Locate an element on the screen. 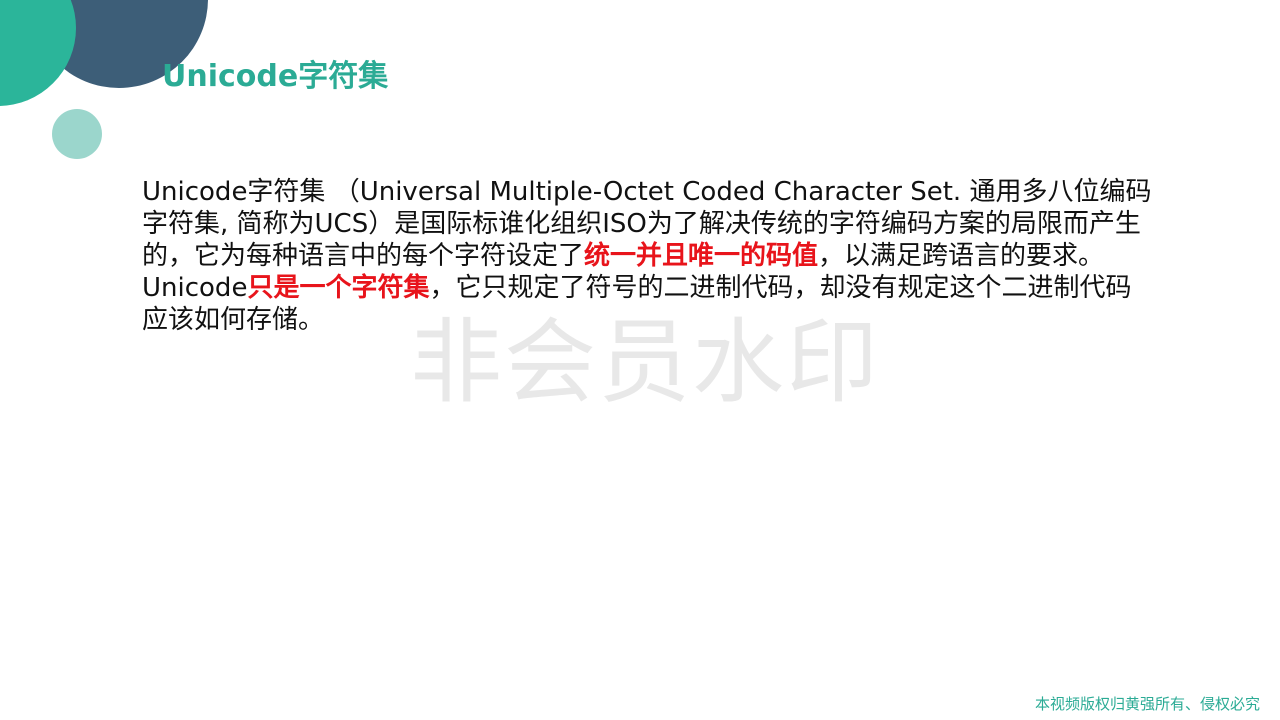  body-line-3-text: 的，它为每种语言中的每个字符设定了 is located at coordinates (363, 256).